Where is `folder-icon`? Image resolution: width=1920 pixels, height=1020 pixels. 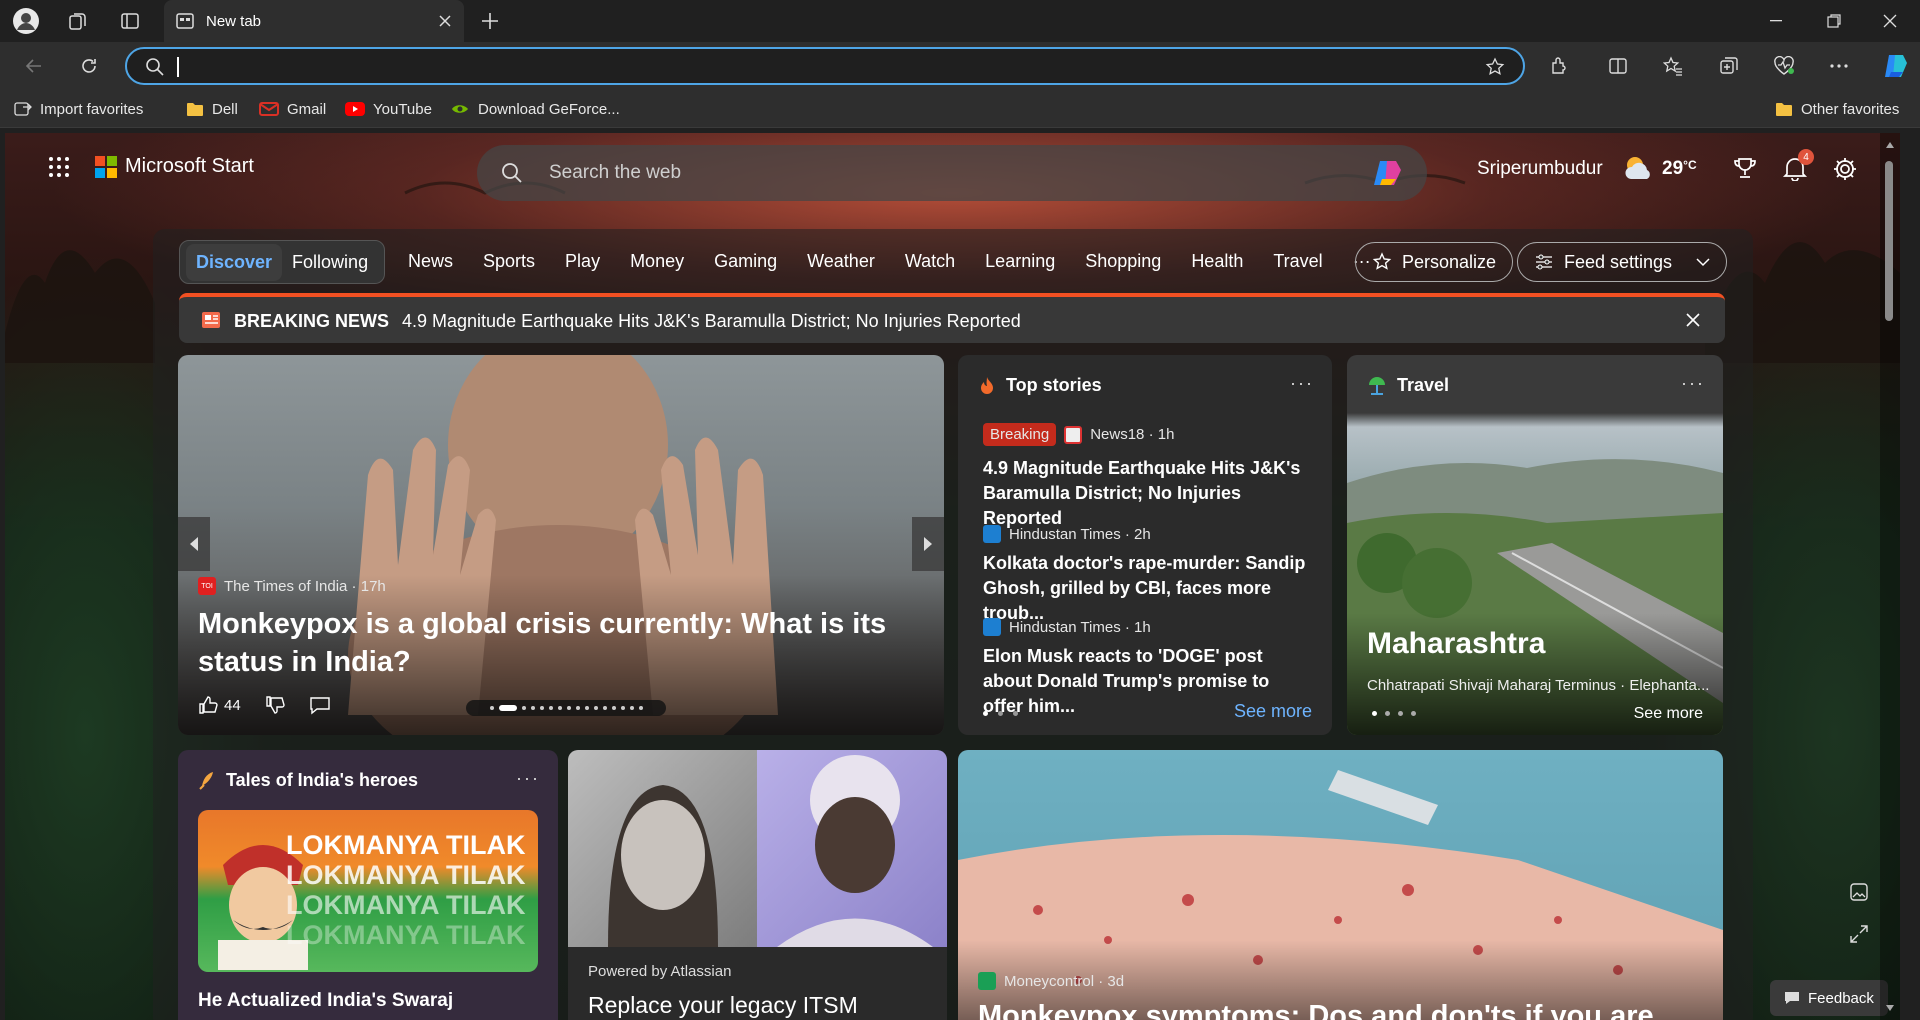
folder-icon is located at coordinates (1784, 109).